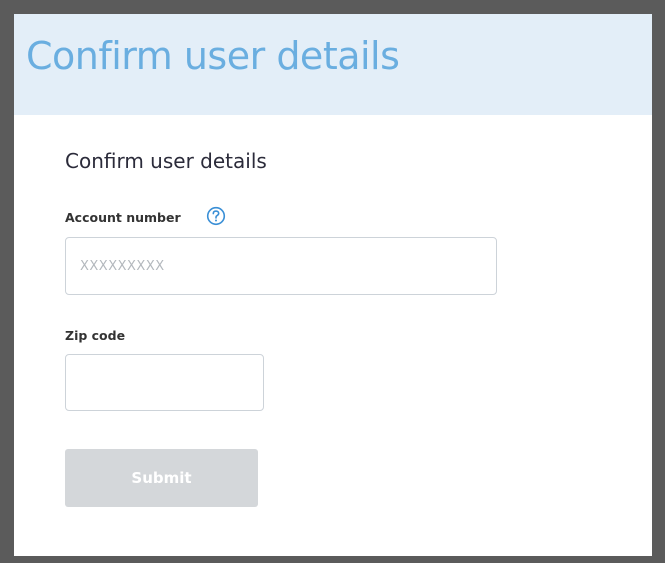 This screenshot has height=563, width=665. I want to click on account-number-input, so click(281, 266).